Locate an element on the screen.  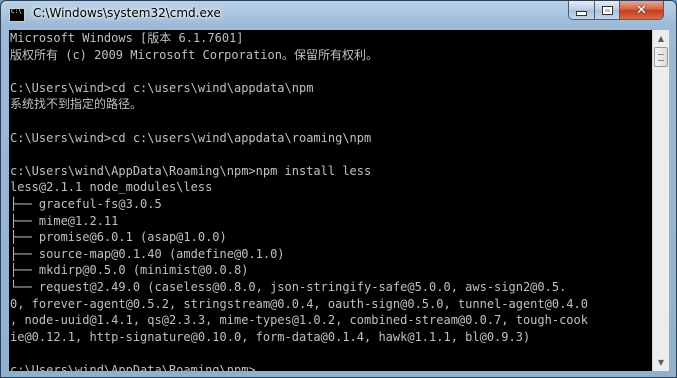
close-button: ✕ is located at coordinates (641, 10).